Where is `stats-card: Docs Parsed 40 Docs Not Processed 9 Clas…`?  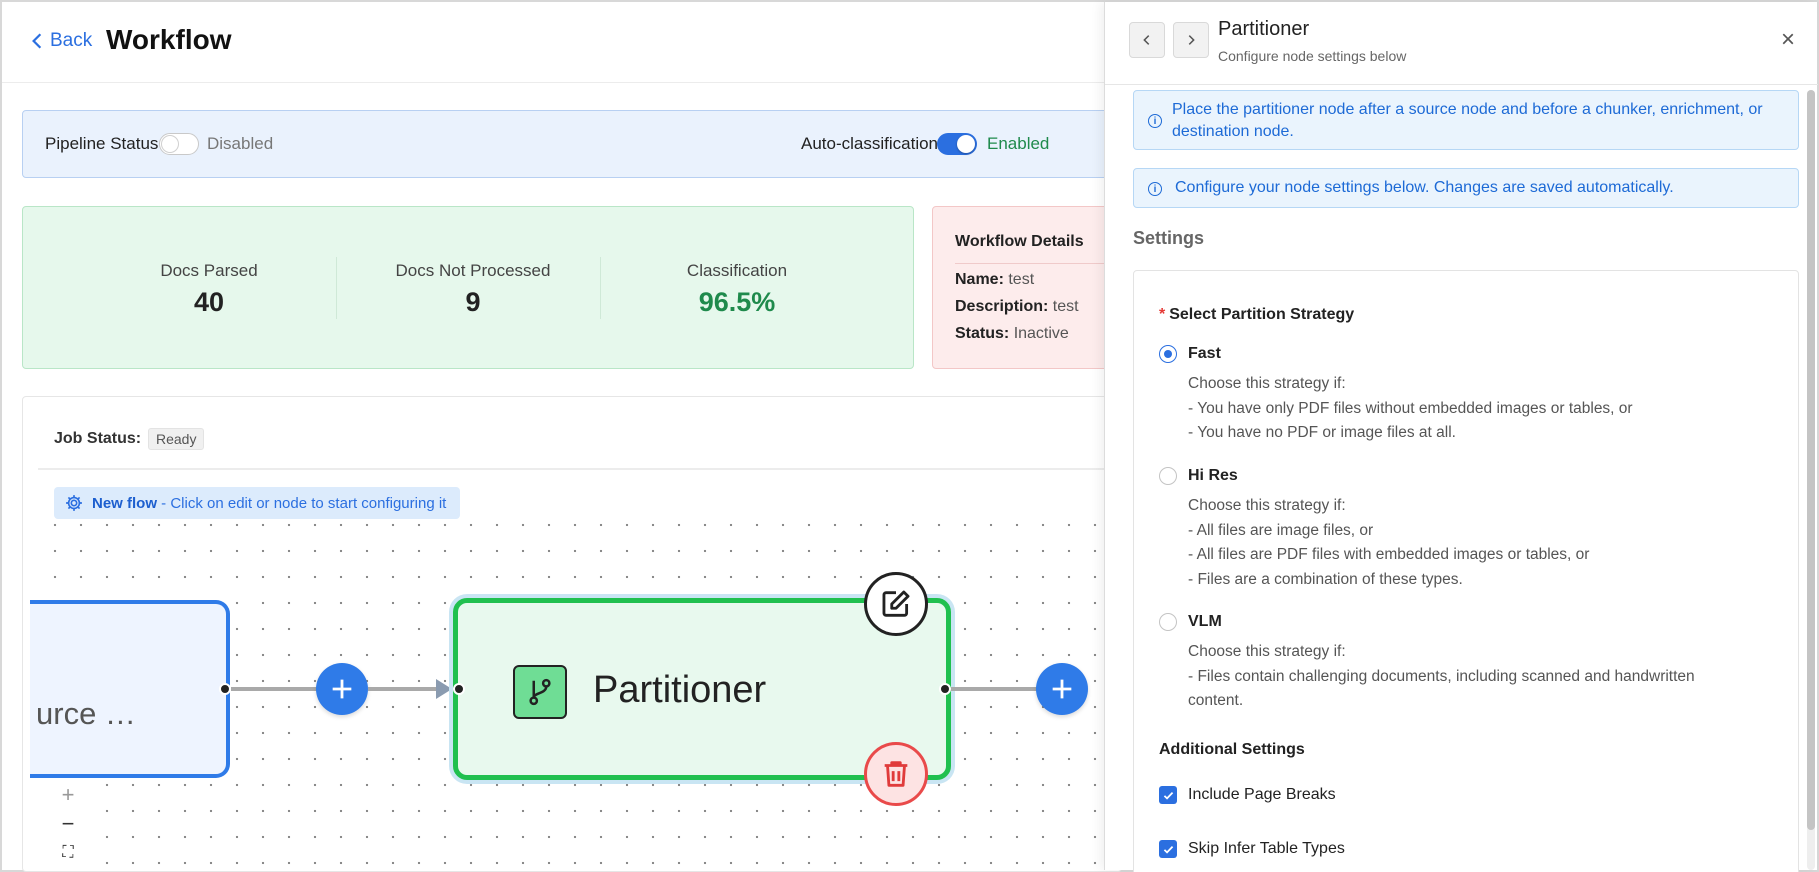 stats-card: Docs Parsed 40 Docs Not Processed 9 Clas… is located at coordinates (468, 287).